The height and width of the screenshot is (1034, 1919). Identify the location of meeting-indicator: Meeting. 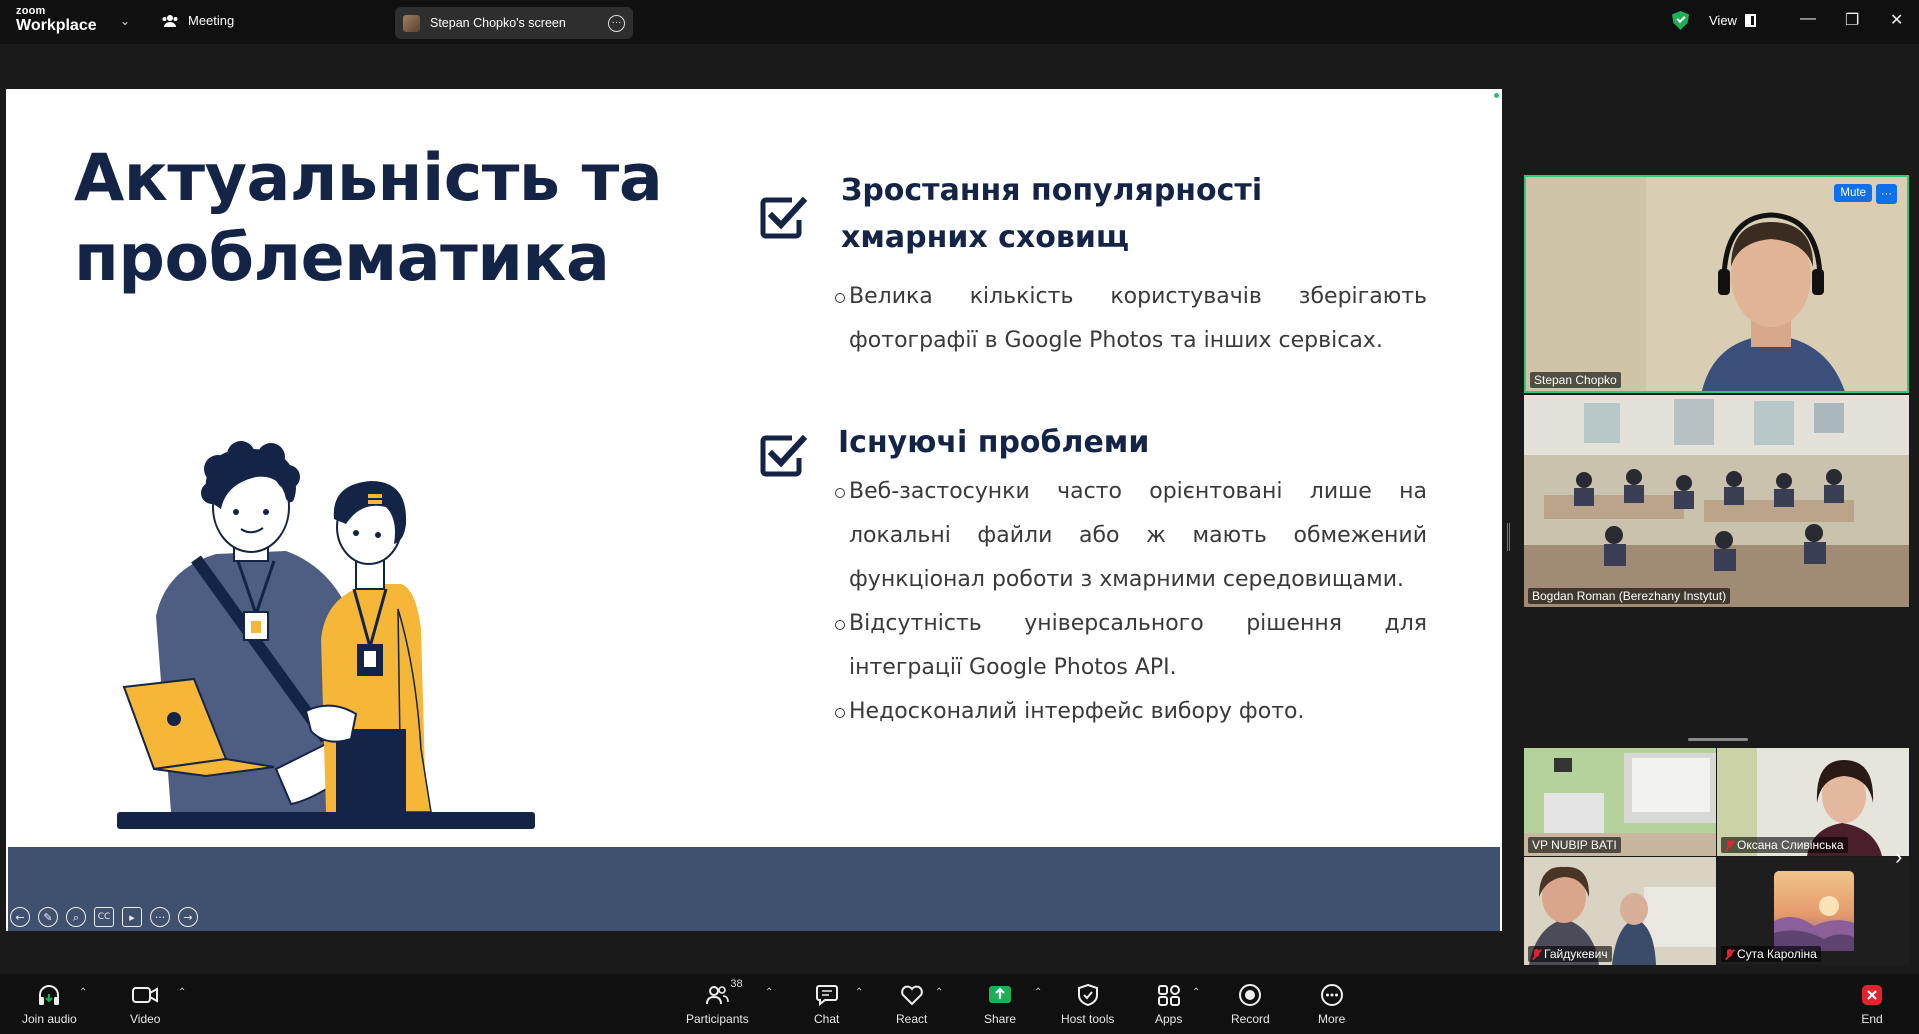
(198, 20).